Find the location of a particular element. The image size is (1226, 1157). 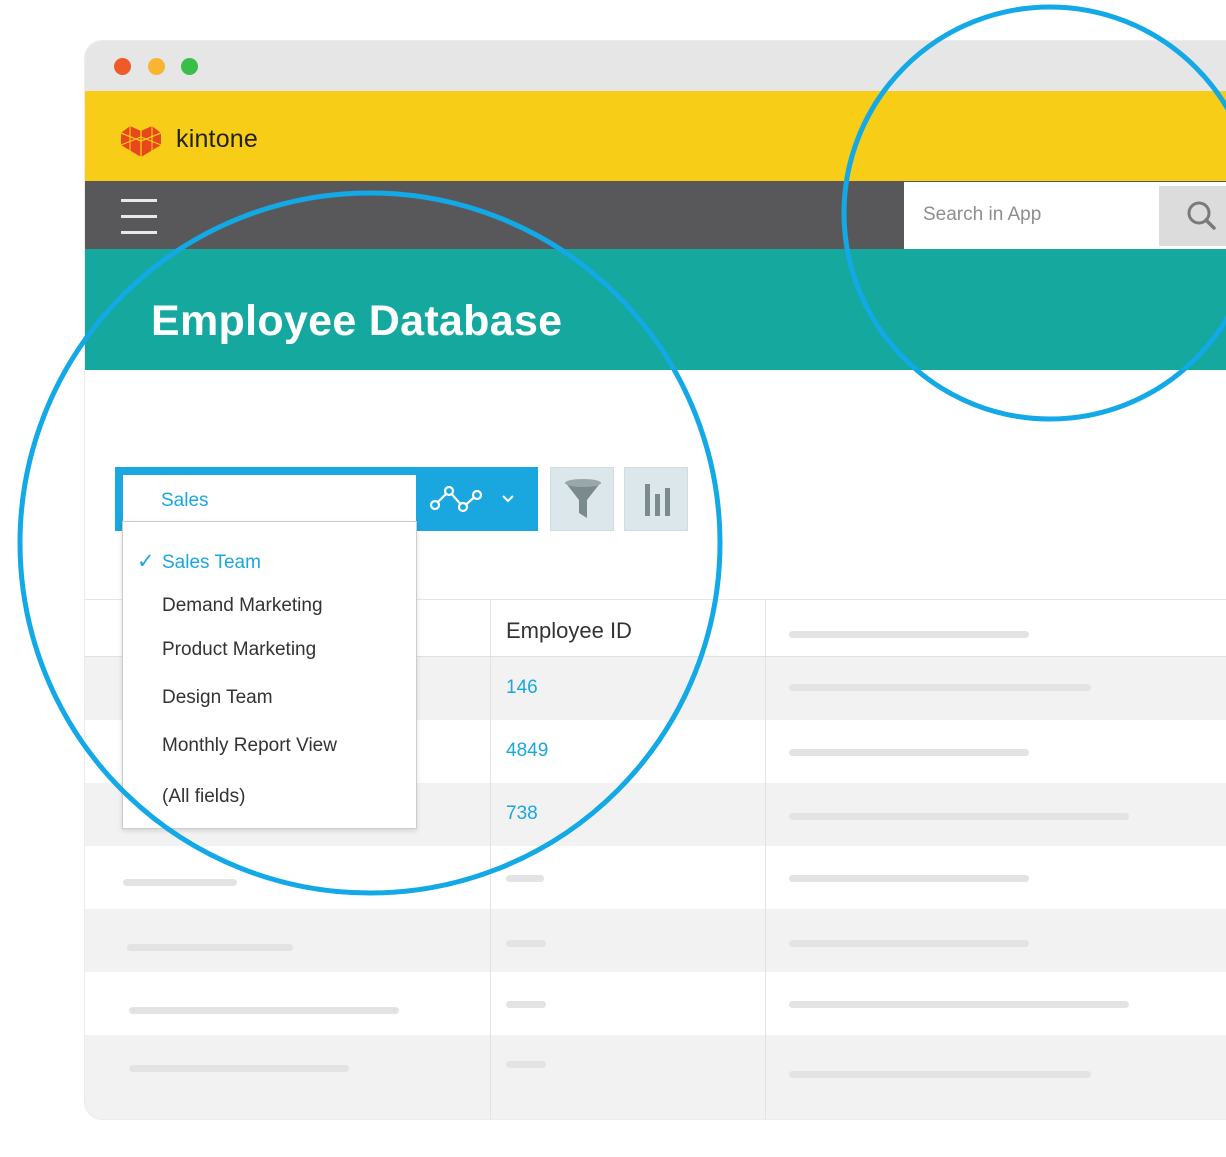

view-option-sales-team: Sales Team is located at coordinates (211, 563).